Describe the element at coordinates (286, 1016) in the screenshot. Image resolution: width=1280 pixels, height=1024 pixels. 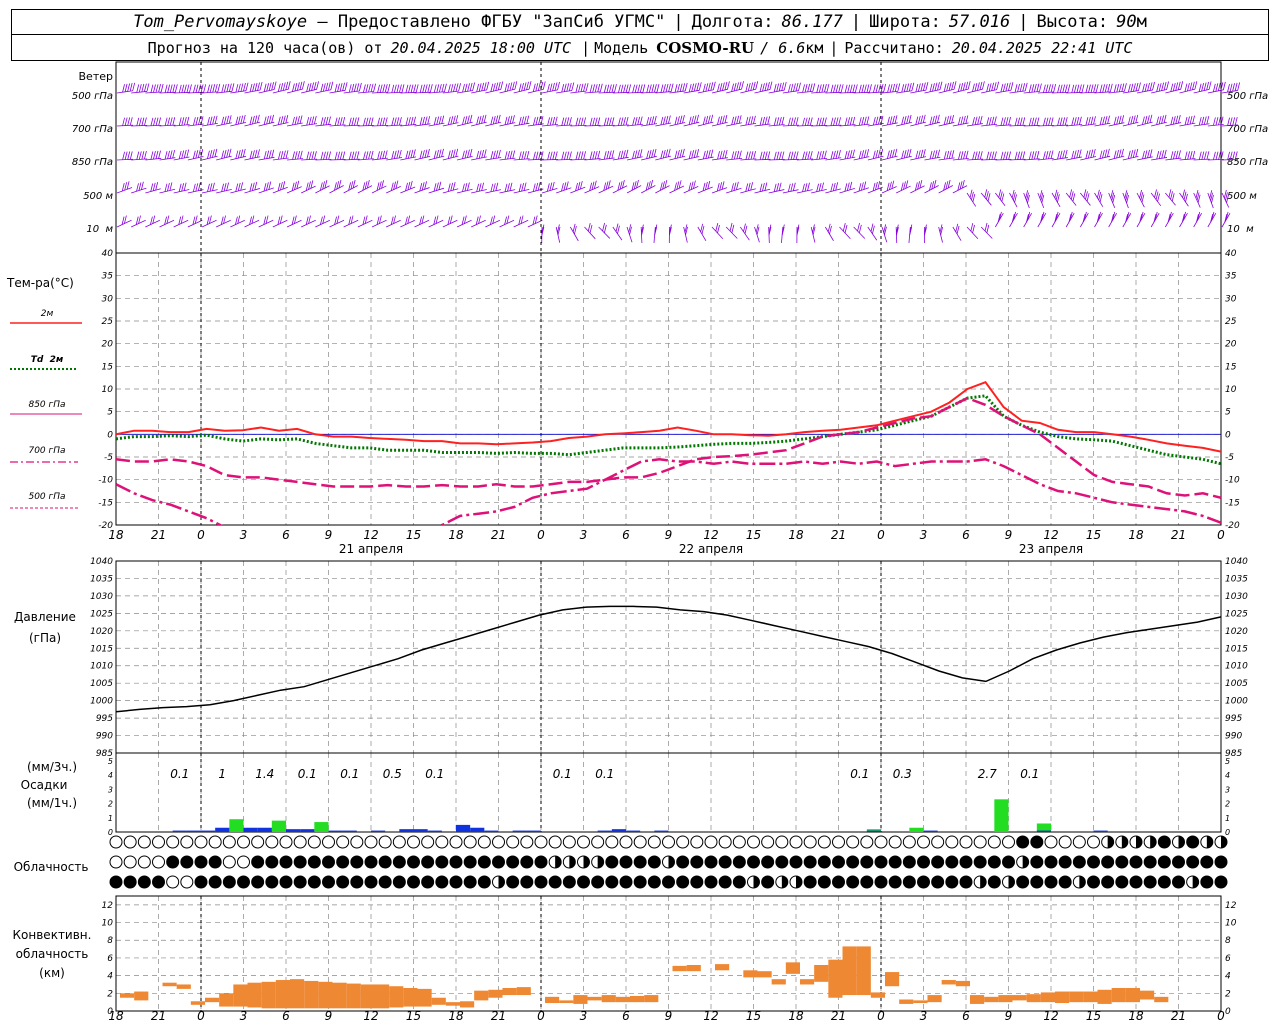
I see `hour-tick-label-bottom: 6` at that location.